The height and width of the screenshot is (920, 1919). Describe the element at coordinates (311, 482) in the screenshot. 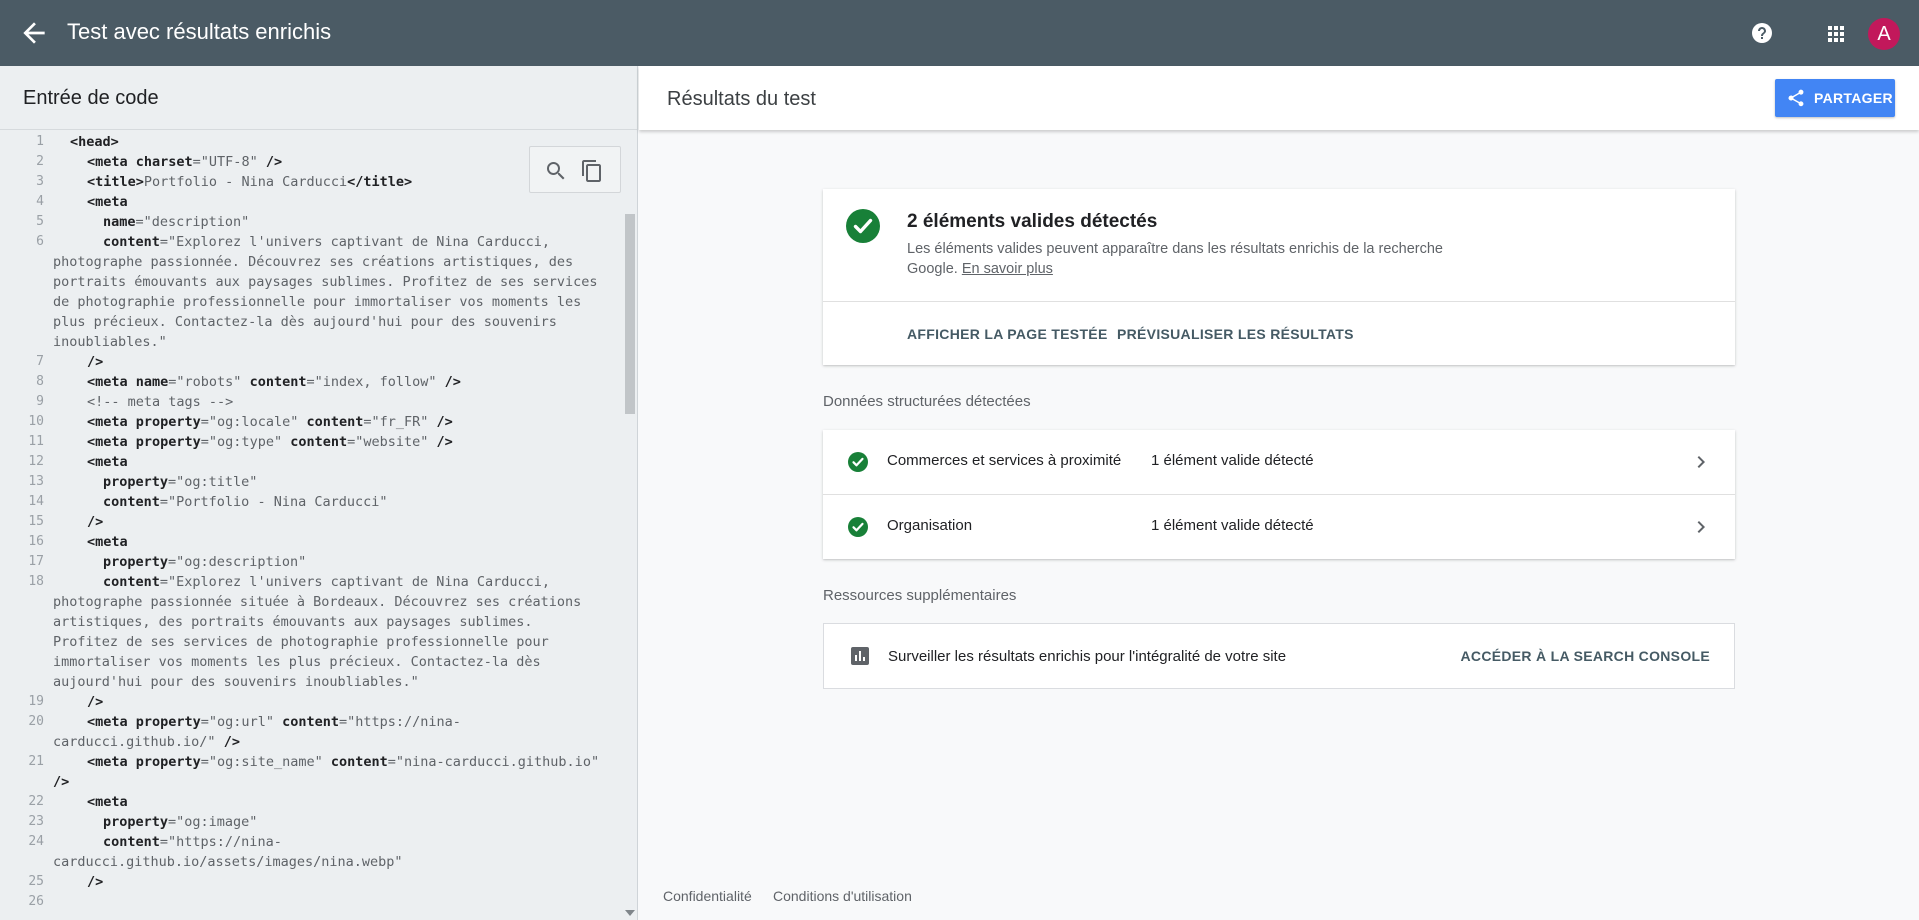

I see `code-line: 13 property="og:title"` at that location.